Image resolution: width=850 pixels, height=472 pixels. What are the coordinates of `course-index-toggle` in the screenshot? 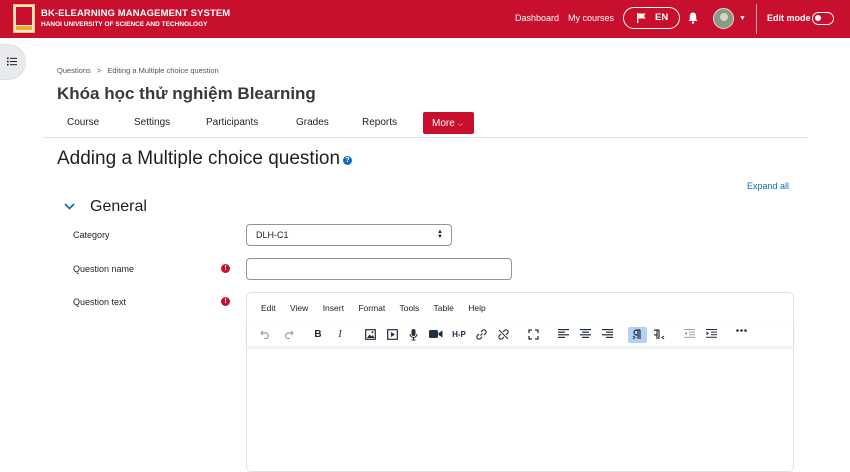 It's located at (13, 62).